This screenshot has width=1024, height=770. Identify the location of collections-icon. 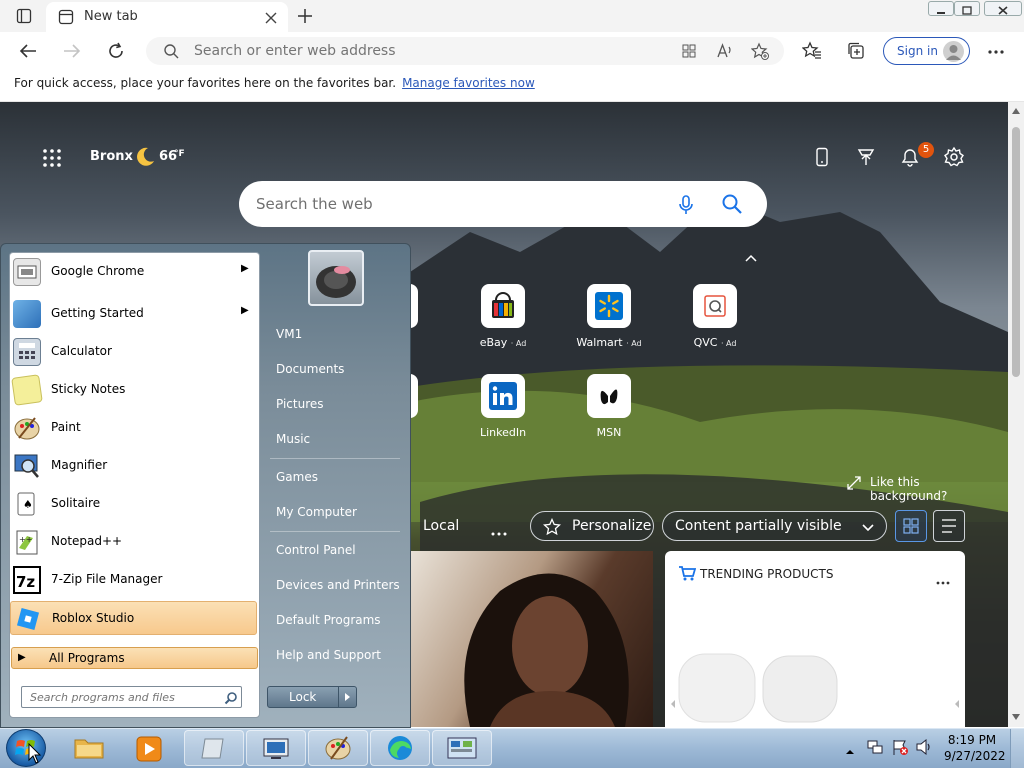
(856, 51).